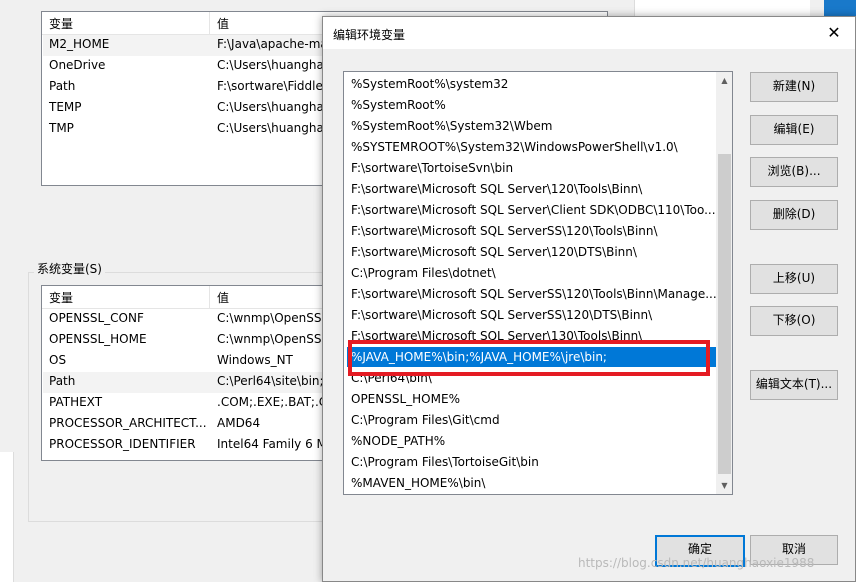 This screenshot has width=856, height=582. What do you see at coordinates (794, 130) in the screenshot?
I see `edit-button: 编辑(E)` at bounding box center [794, 130].